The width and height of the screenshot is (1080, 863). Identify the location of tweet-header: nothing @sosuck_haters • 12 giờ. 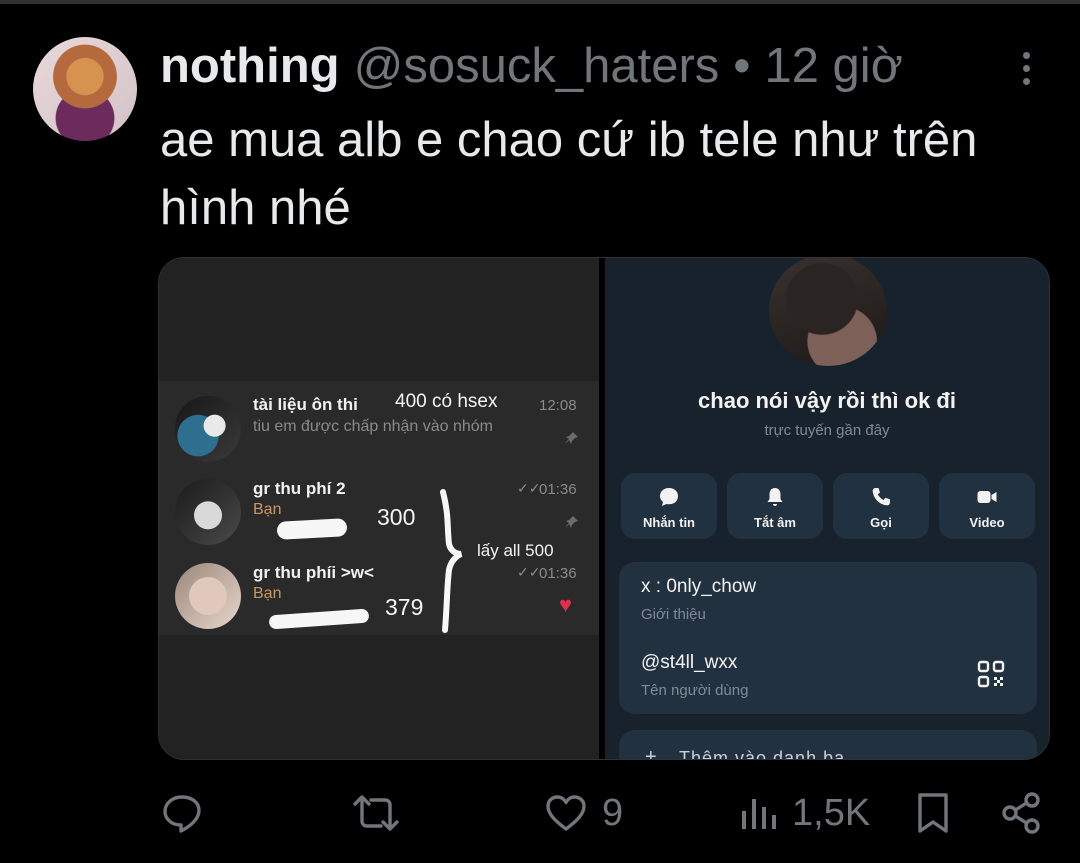
(531, 68).